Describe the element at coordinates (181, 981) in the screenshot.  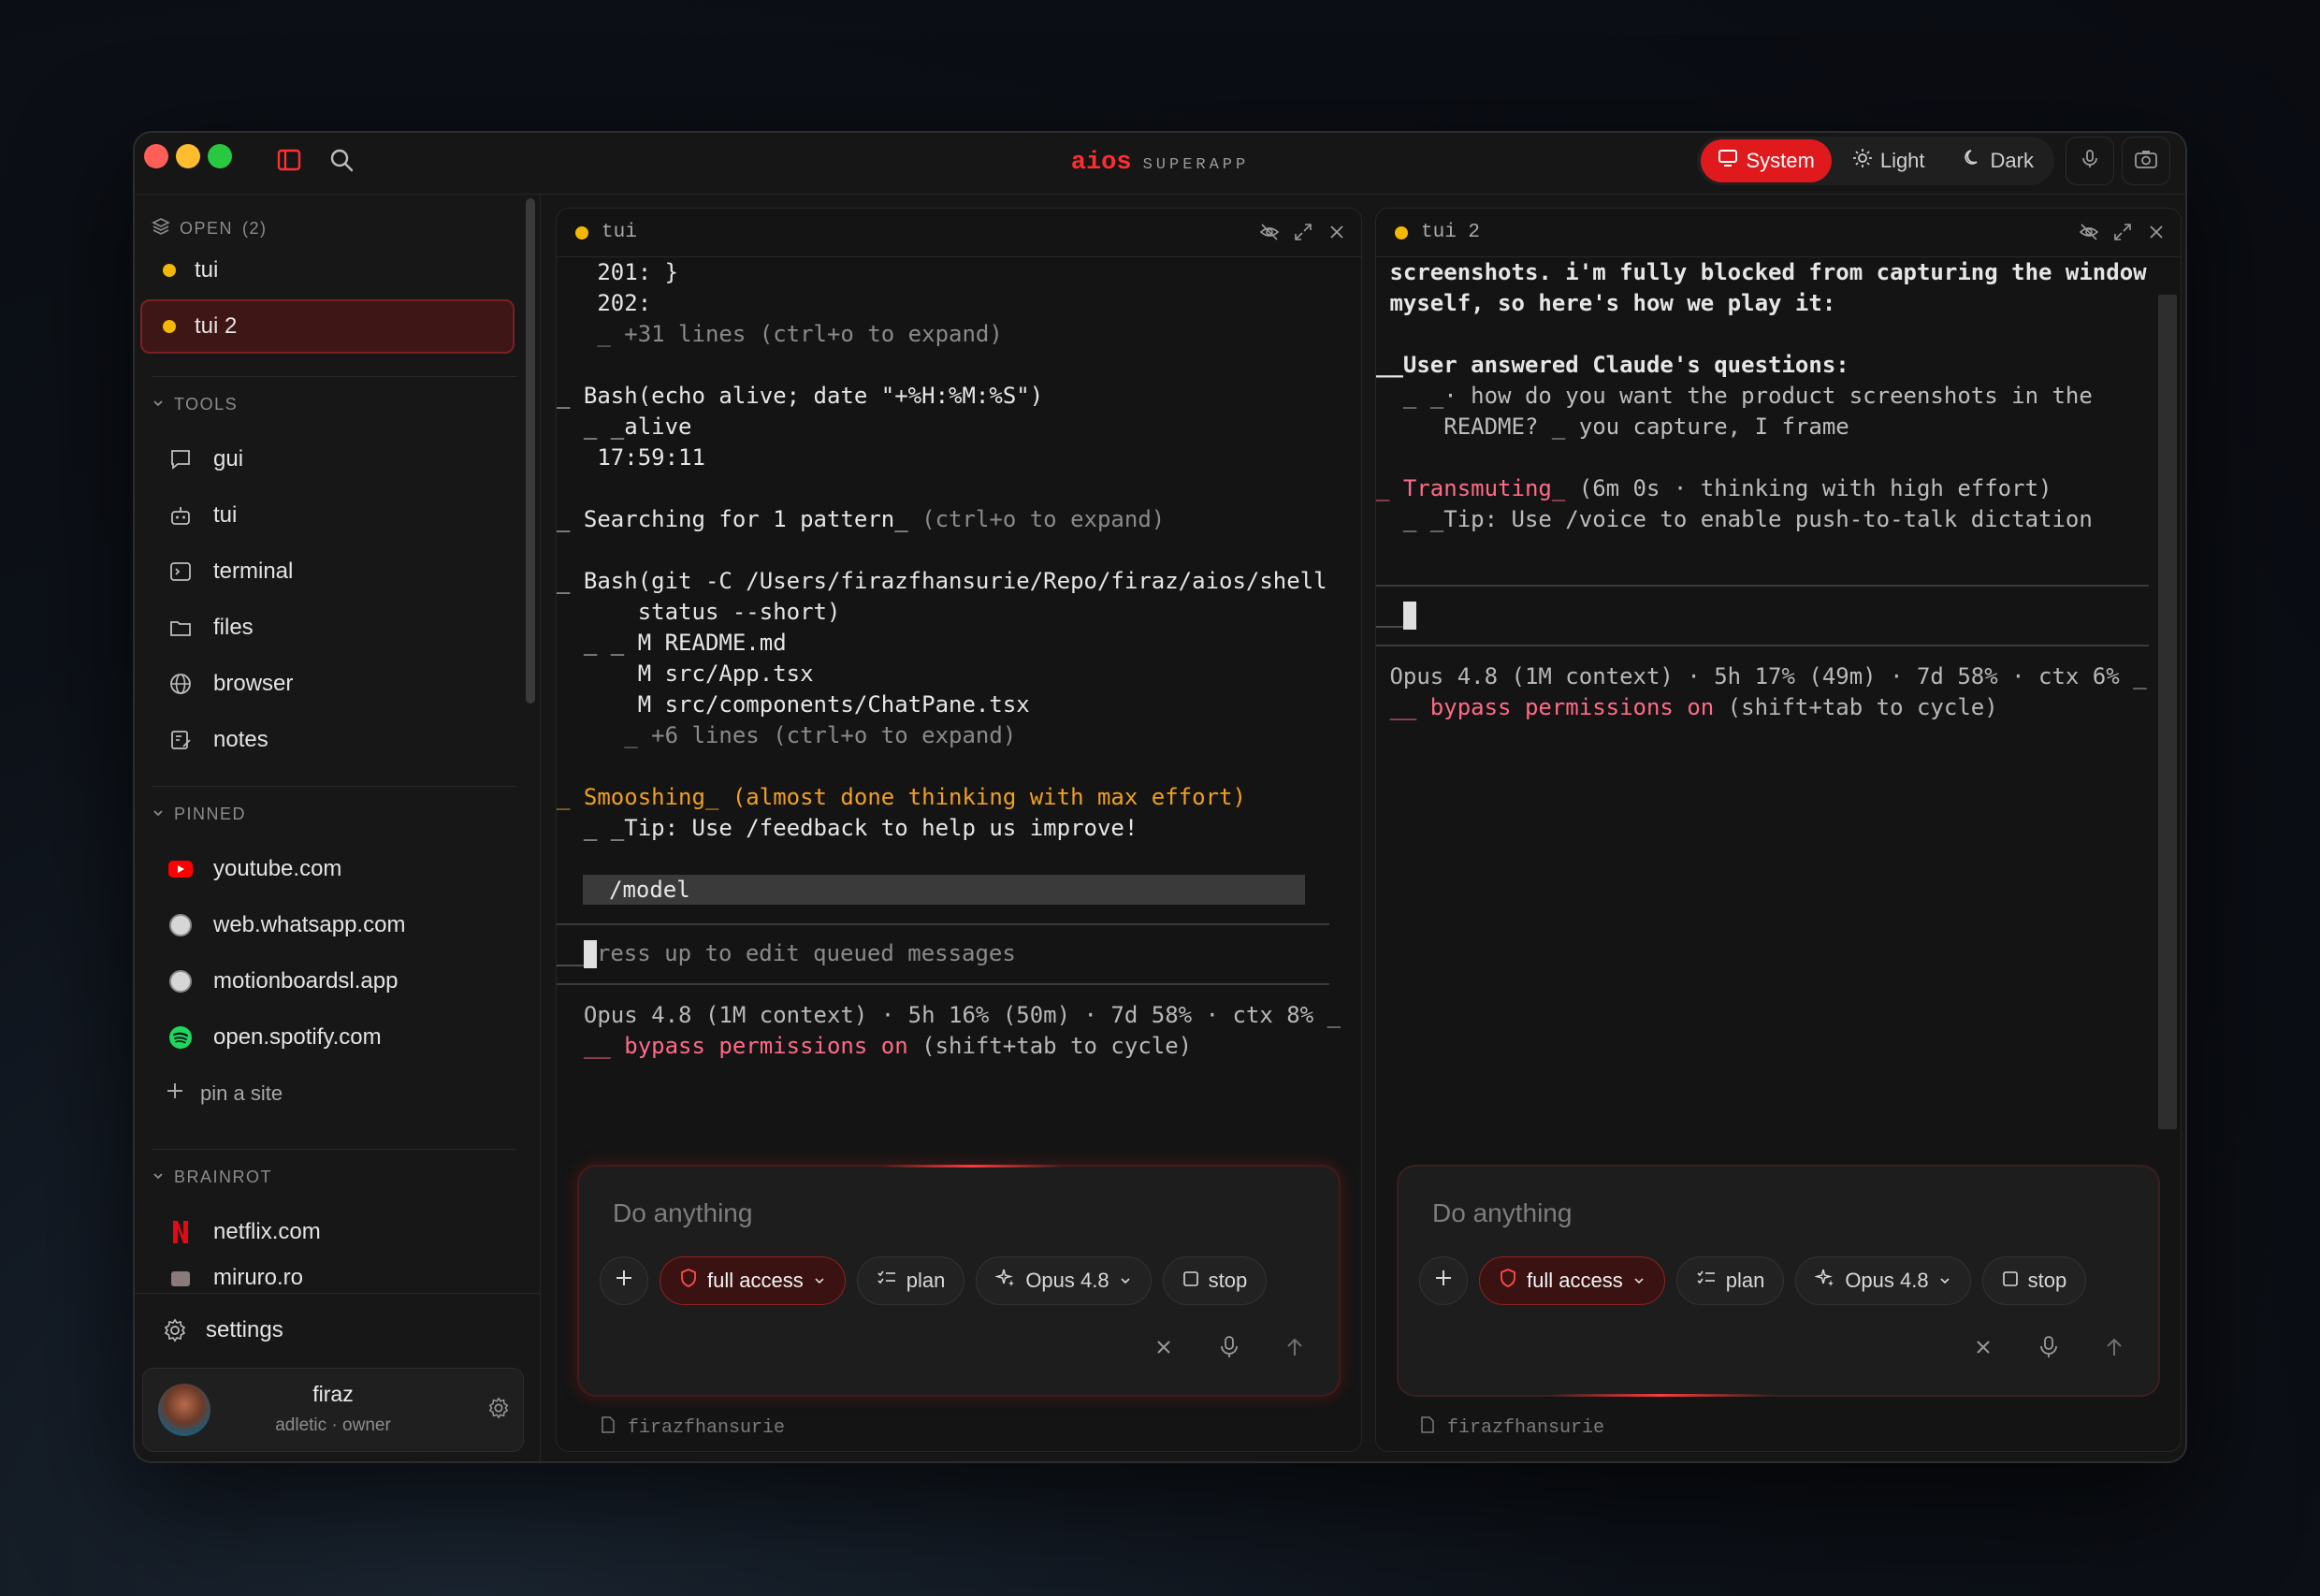
I see `site-favicon-icon` at that location.